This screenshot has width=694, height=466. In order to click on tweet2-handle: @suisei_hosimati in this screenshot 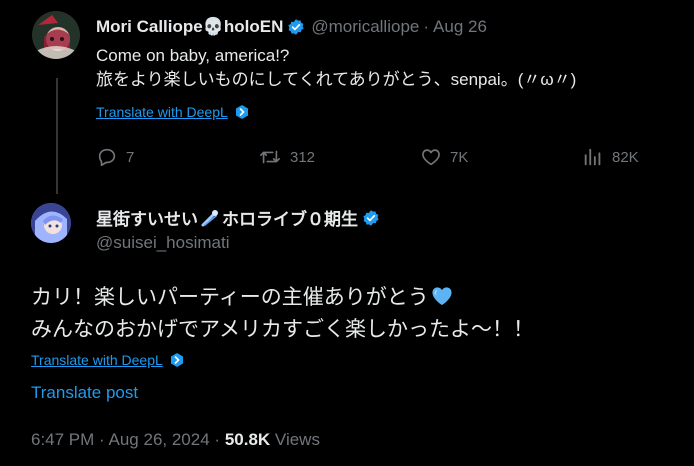, I will do `click(162, 243)`.